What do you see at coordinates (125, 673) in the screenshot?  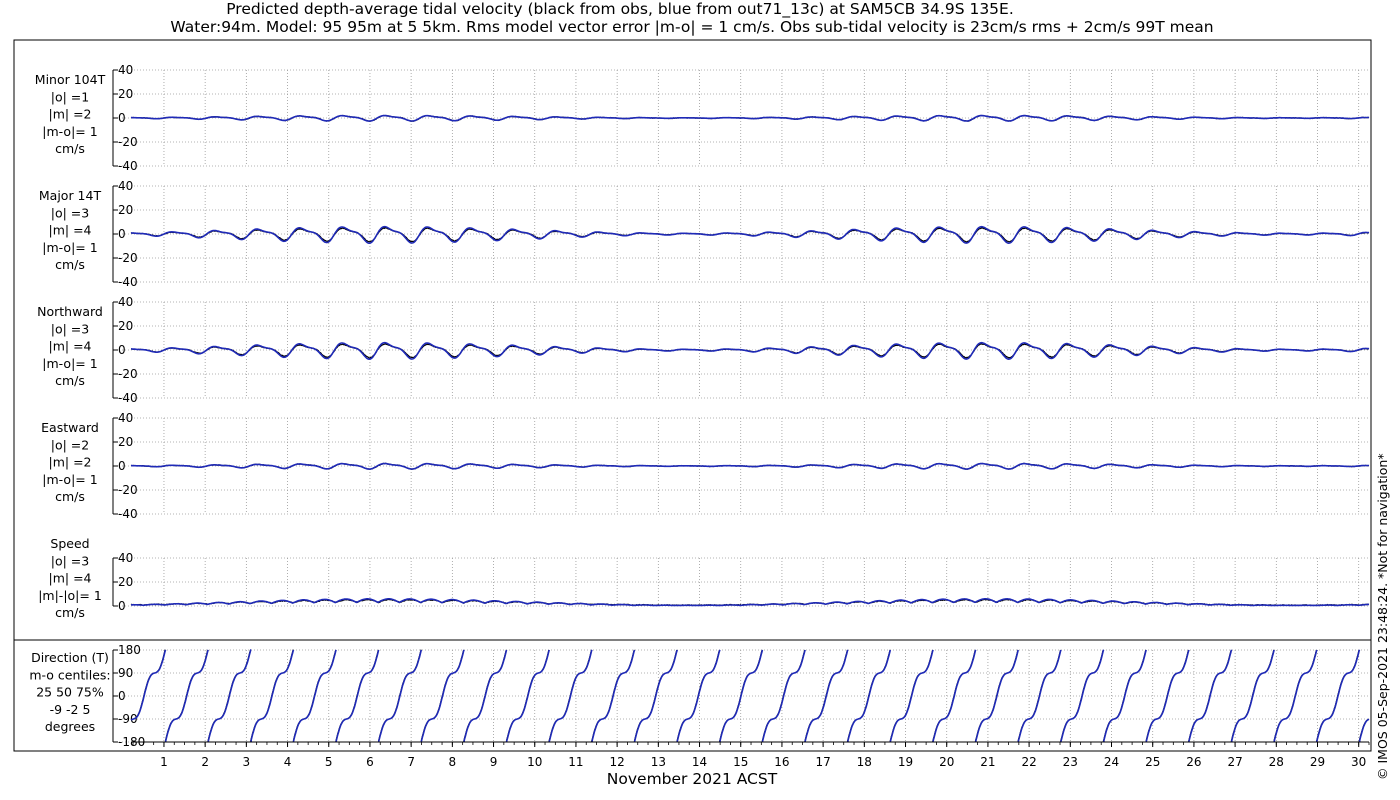 I see `y-tick-label: 90` at bounding box center [125, 673].